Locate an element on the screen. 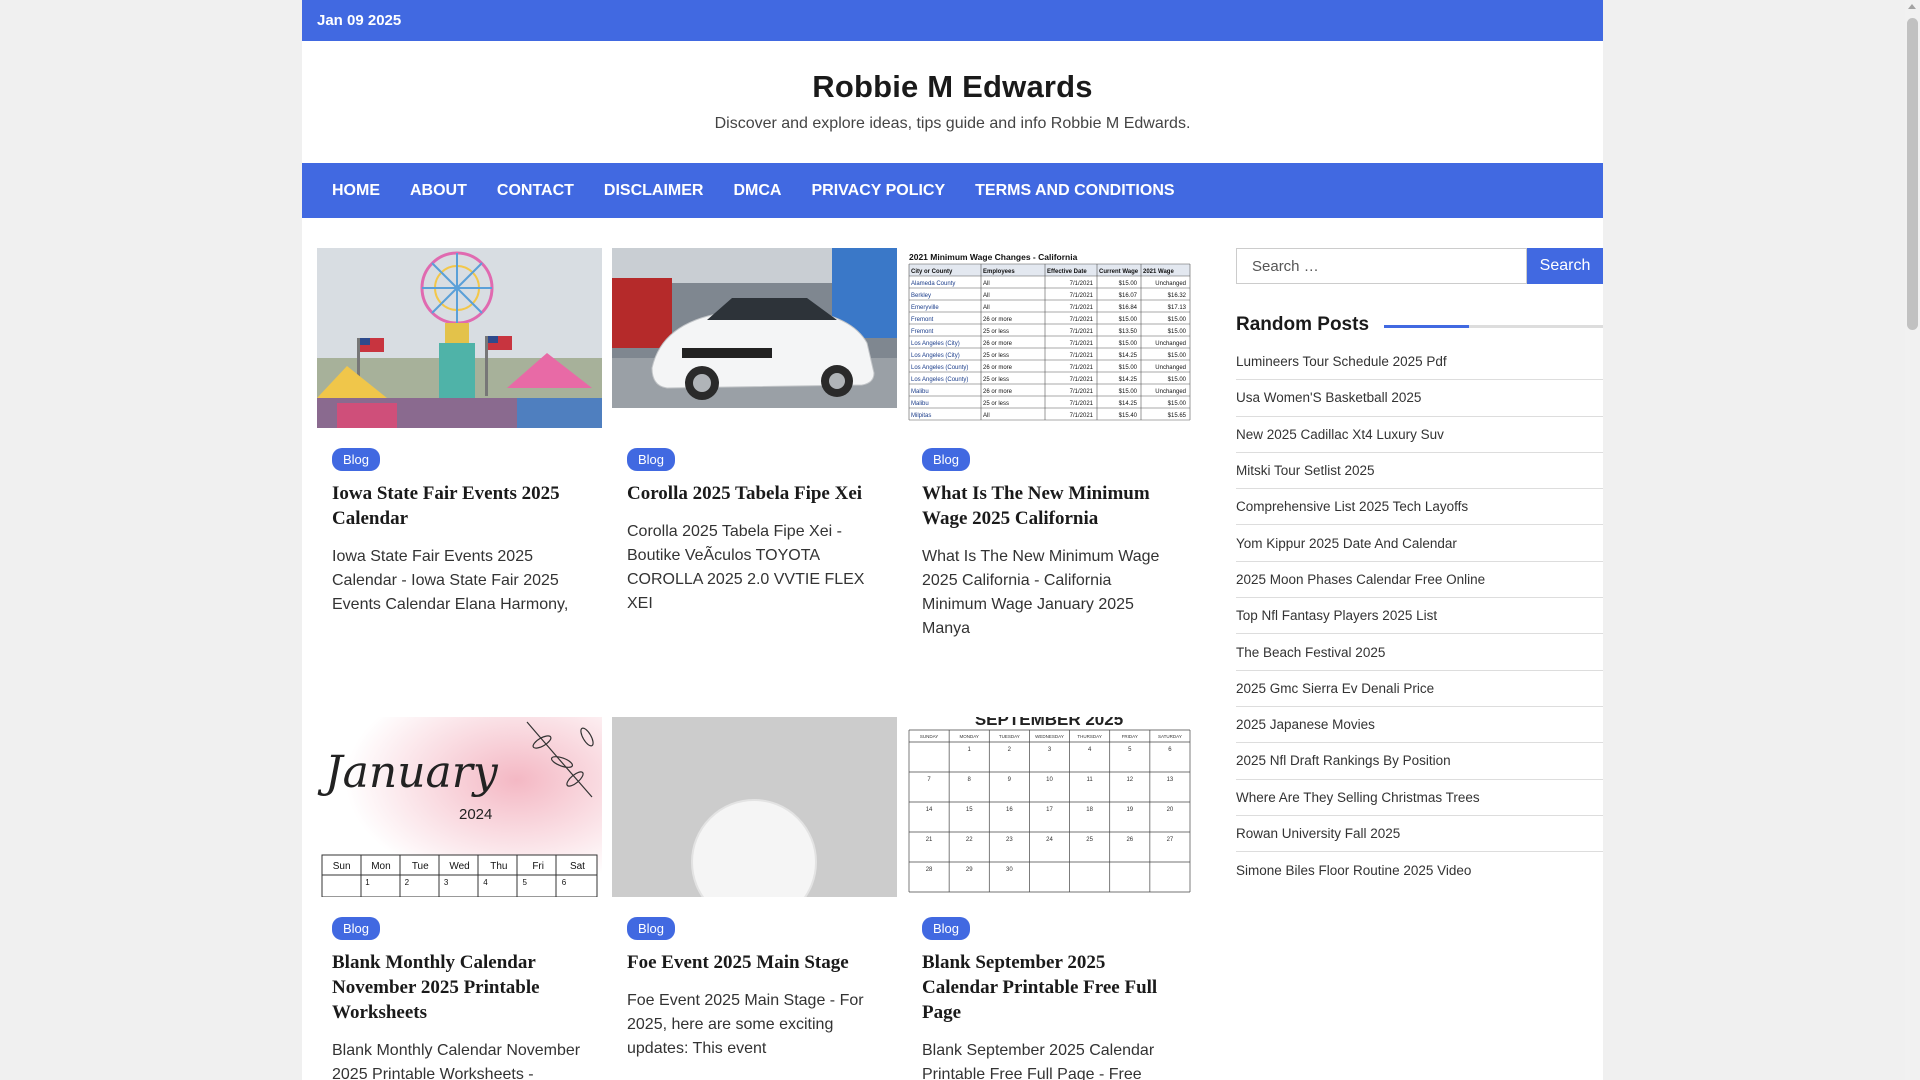 This screenshot has height=1080, width=1920. wage-table-cell: Los Angeles (City) is located at coordinates (935, 344).